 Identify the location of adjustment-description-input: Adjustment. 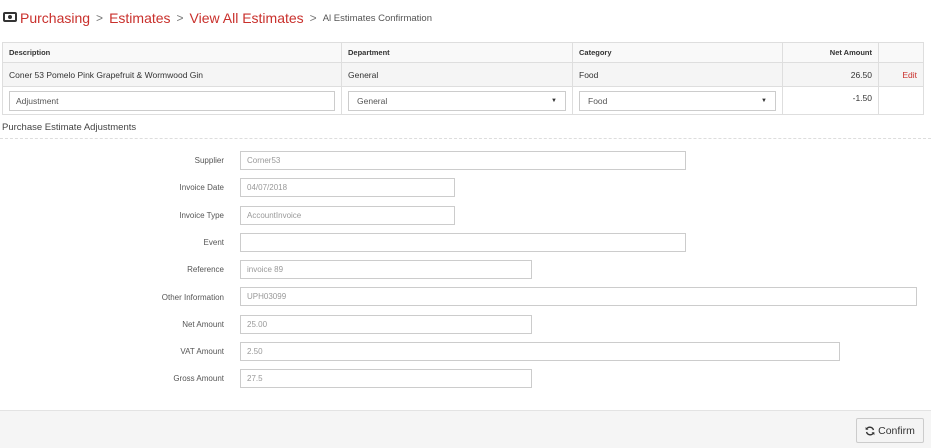
(172, 100).